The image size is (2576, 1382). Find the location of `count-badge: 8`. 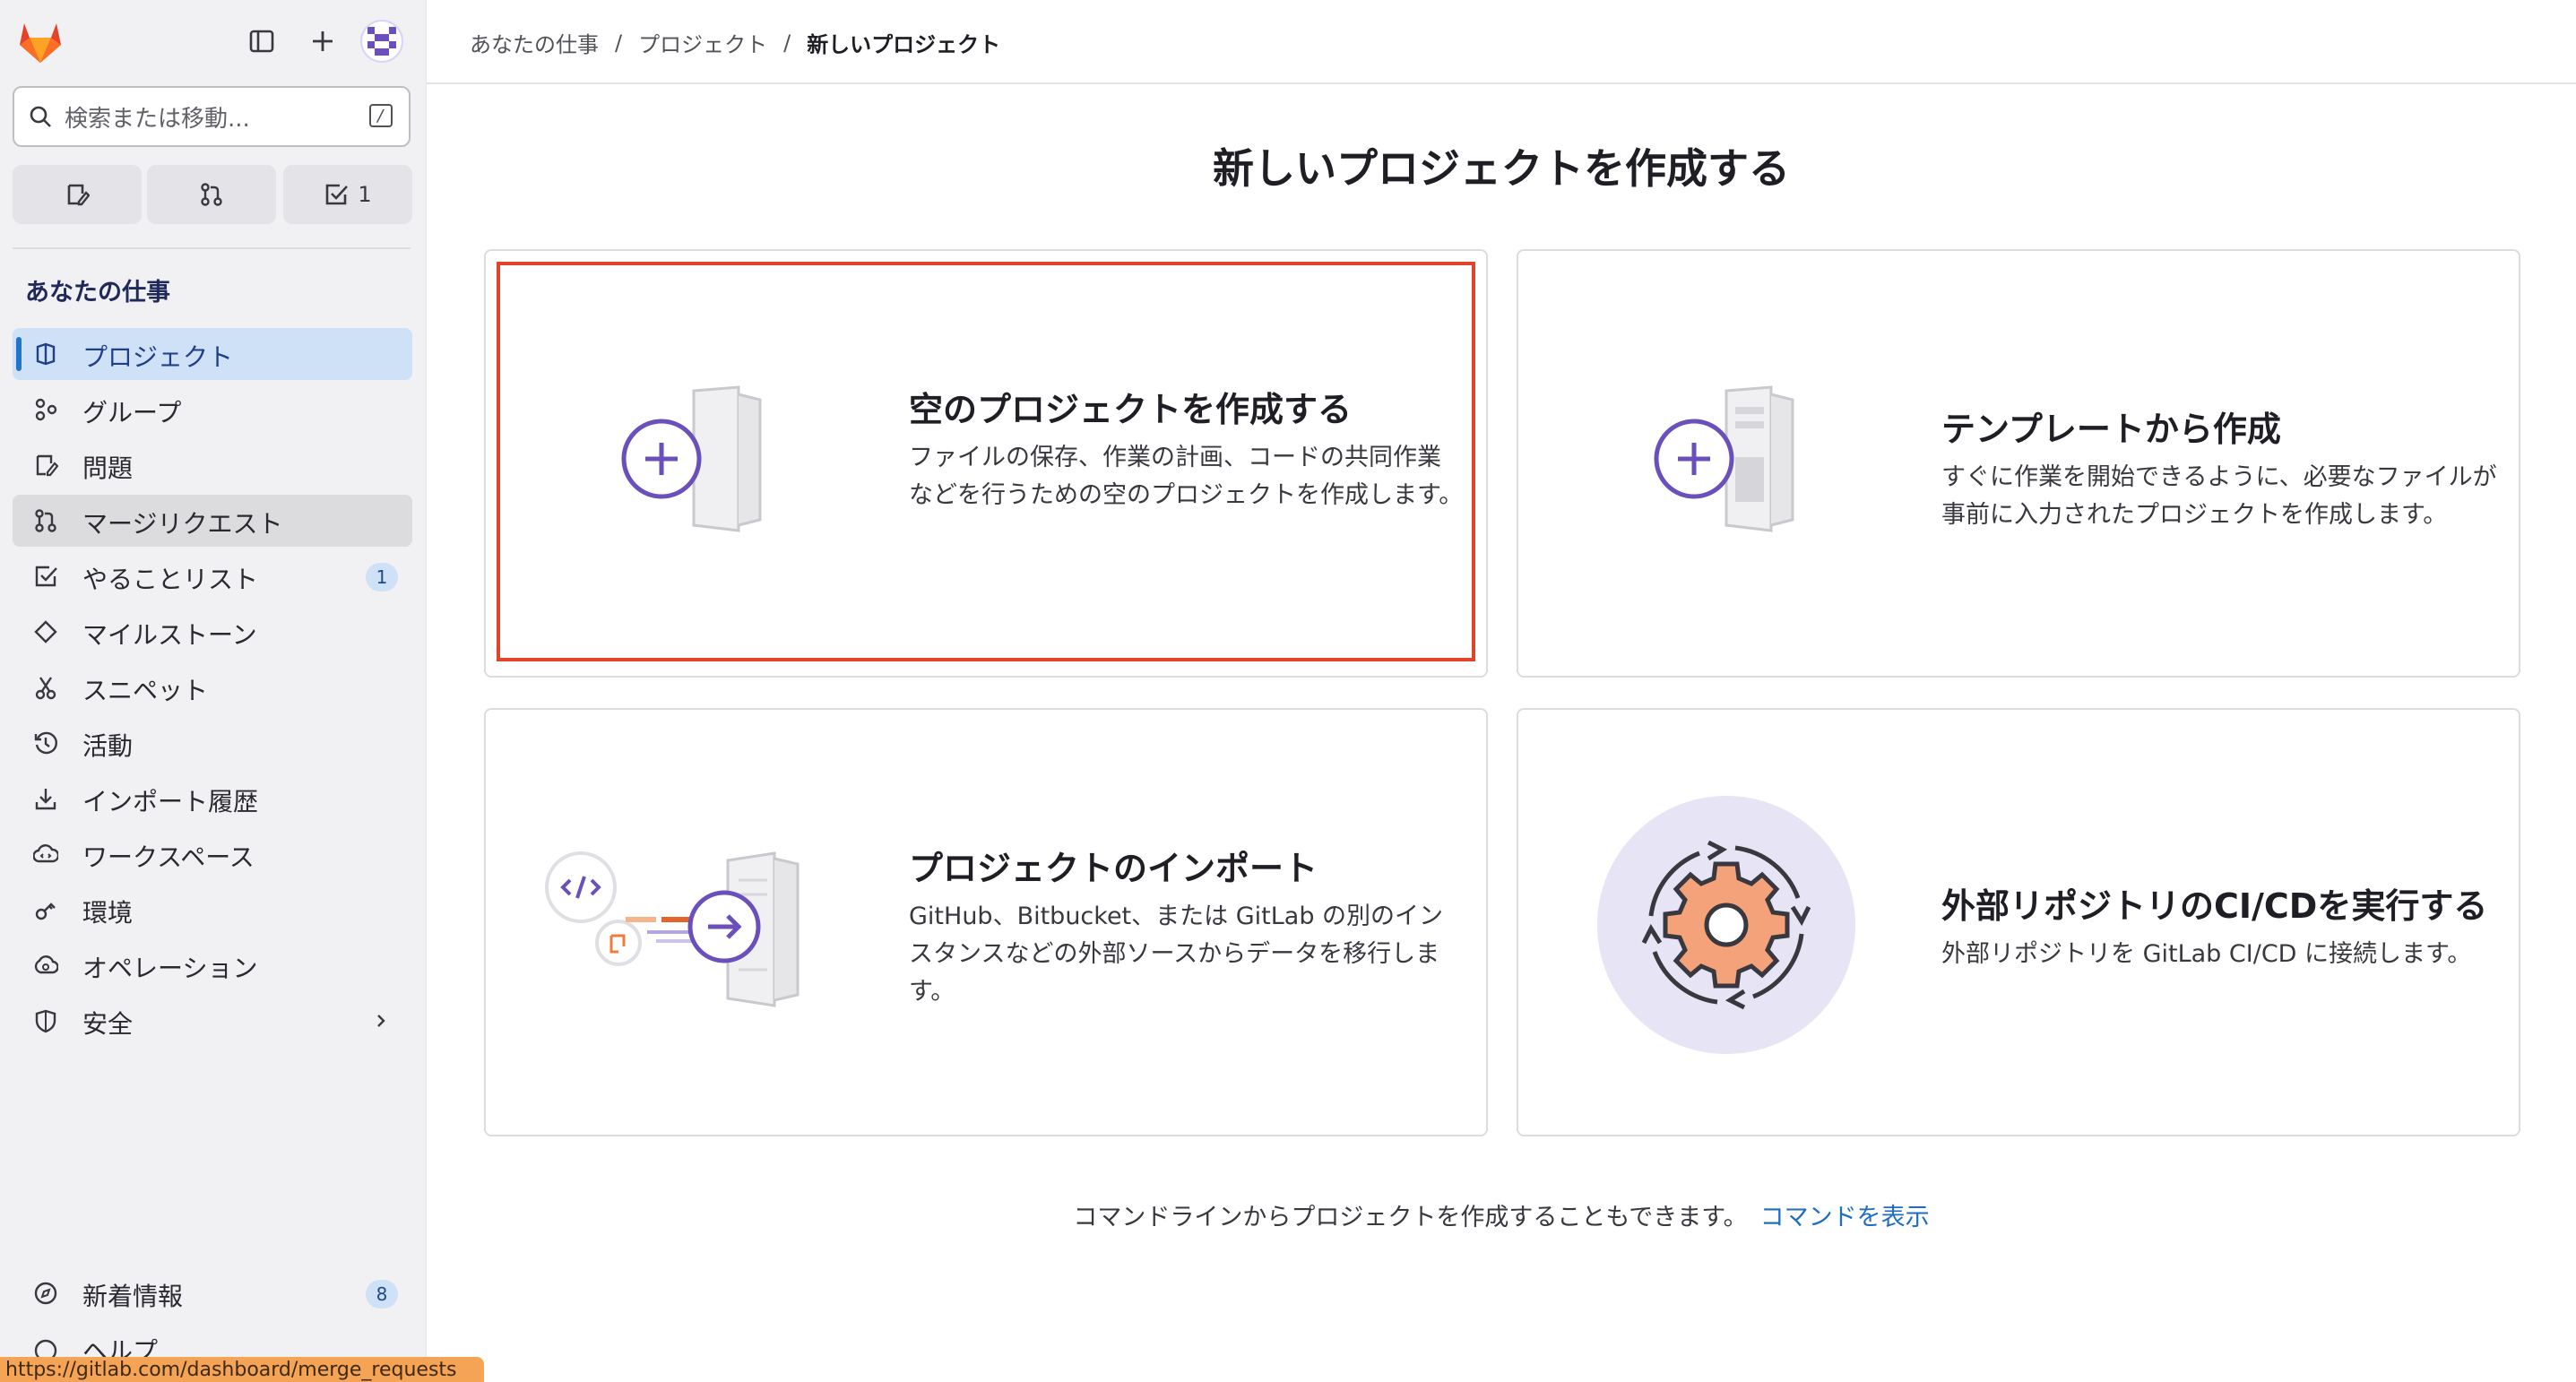

count-badge: 8 is located at coordinates (382, 1294).